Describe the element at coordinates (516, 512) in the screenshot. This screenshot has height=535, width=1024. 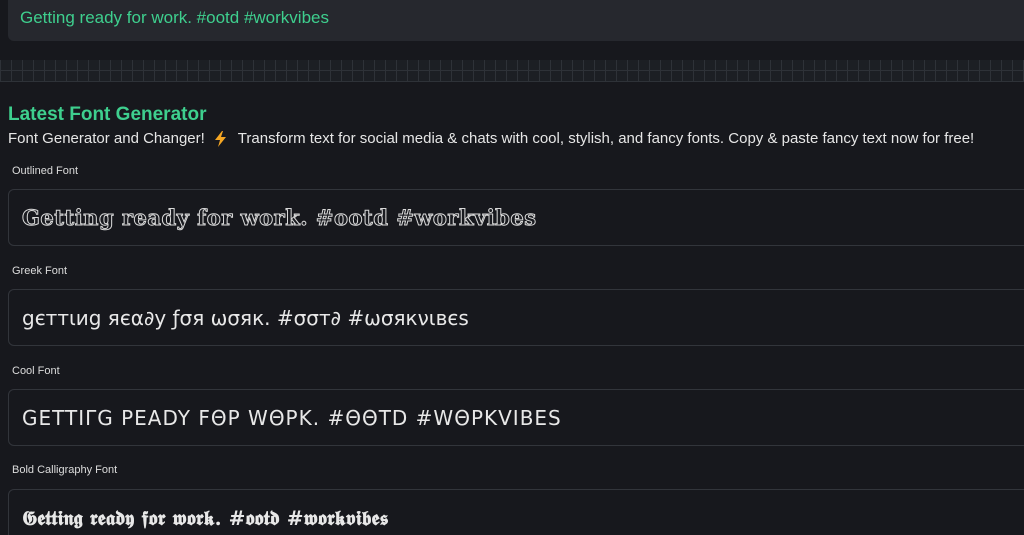
I see `font-card-bold-calligraphy: 𝕲𝖊𝖙𝖙𝖎𝖓𝖌 𝖗𝖊𝖆𝖉𝖞 𝖋𝖔𝖗 𝖜𝖔𝖗𝖐. #𝖔𝖔𝖙𝖉 #𝖜𝖔𝖗𝖐𝖛𝖎𝖇𝖊𝖘` at that location.